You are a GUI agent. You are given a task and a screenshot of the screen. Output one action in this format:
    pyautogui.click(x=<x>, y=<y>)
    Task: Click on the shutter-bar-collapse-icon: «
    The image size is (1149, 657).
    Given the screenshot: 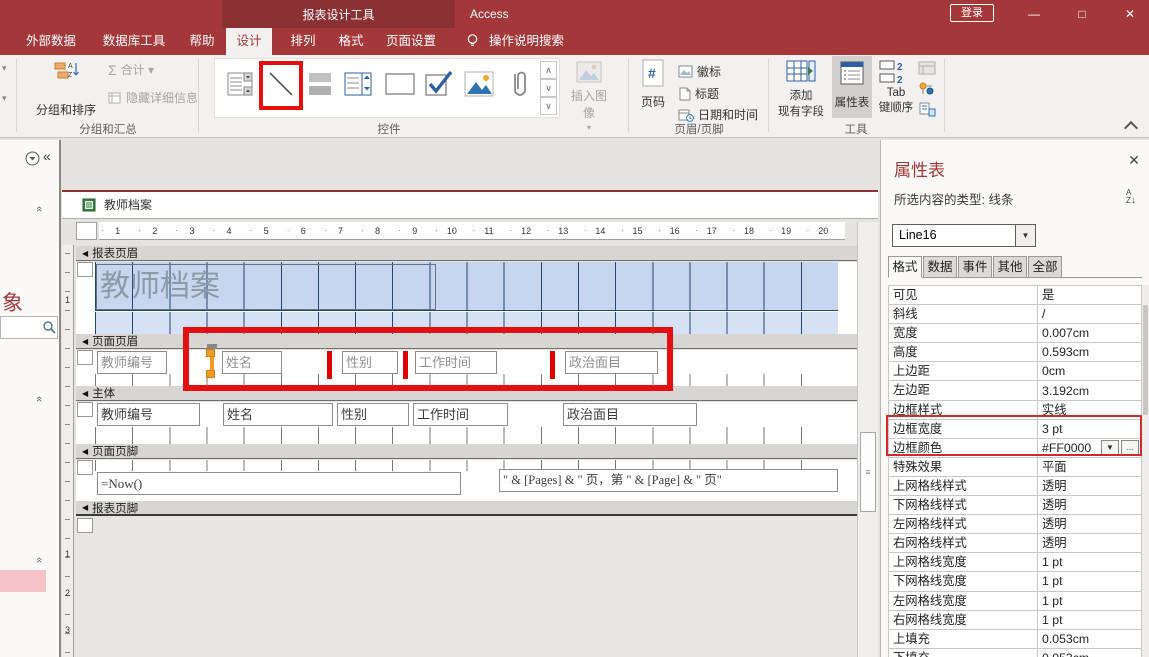 What is the action you would take?
    pyautogui.click(x=47, y=156)
    